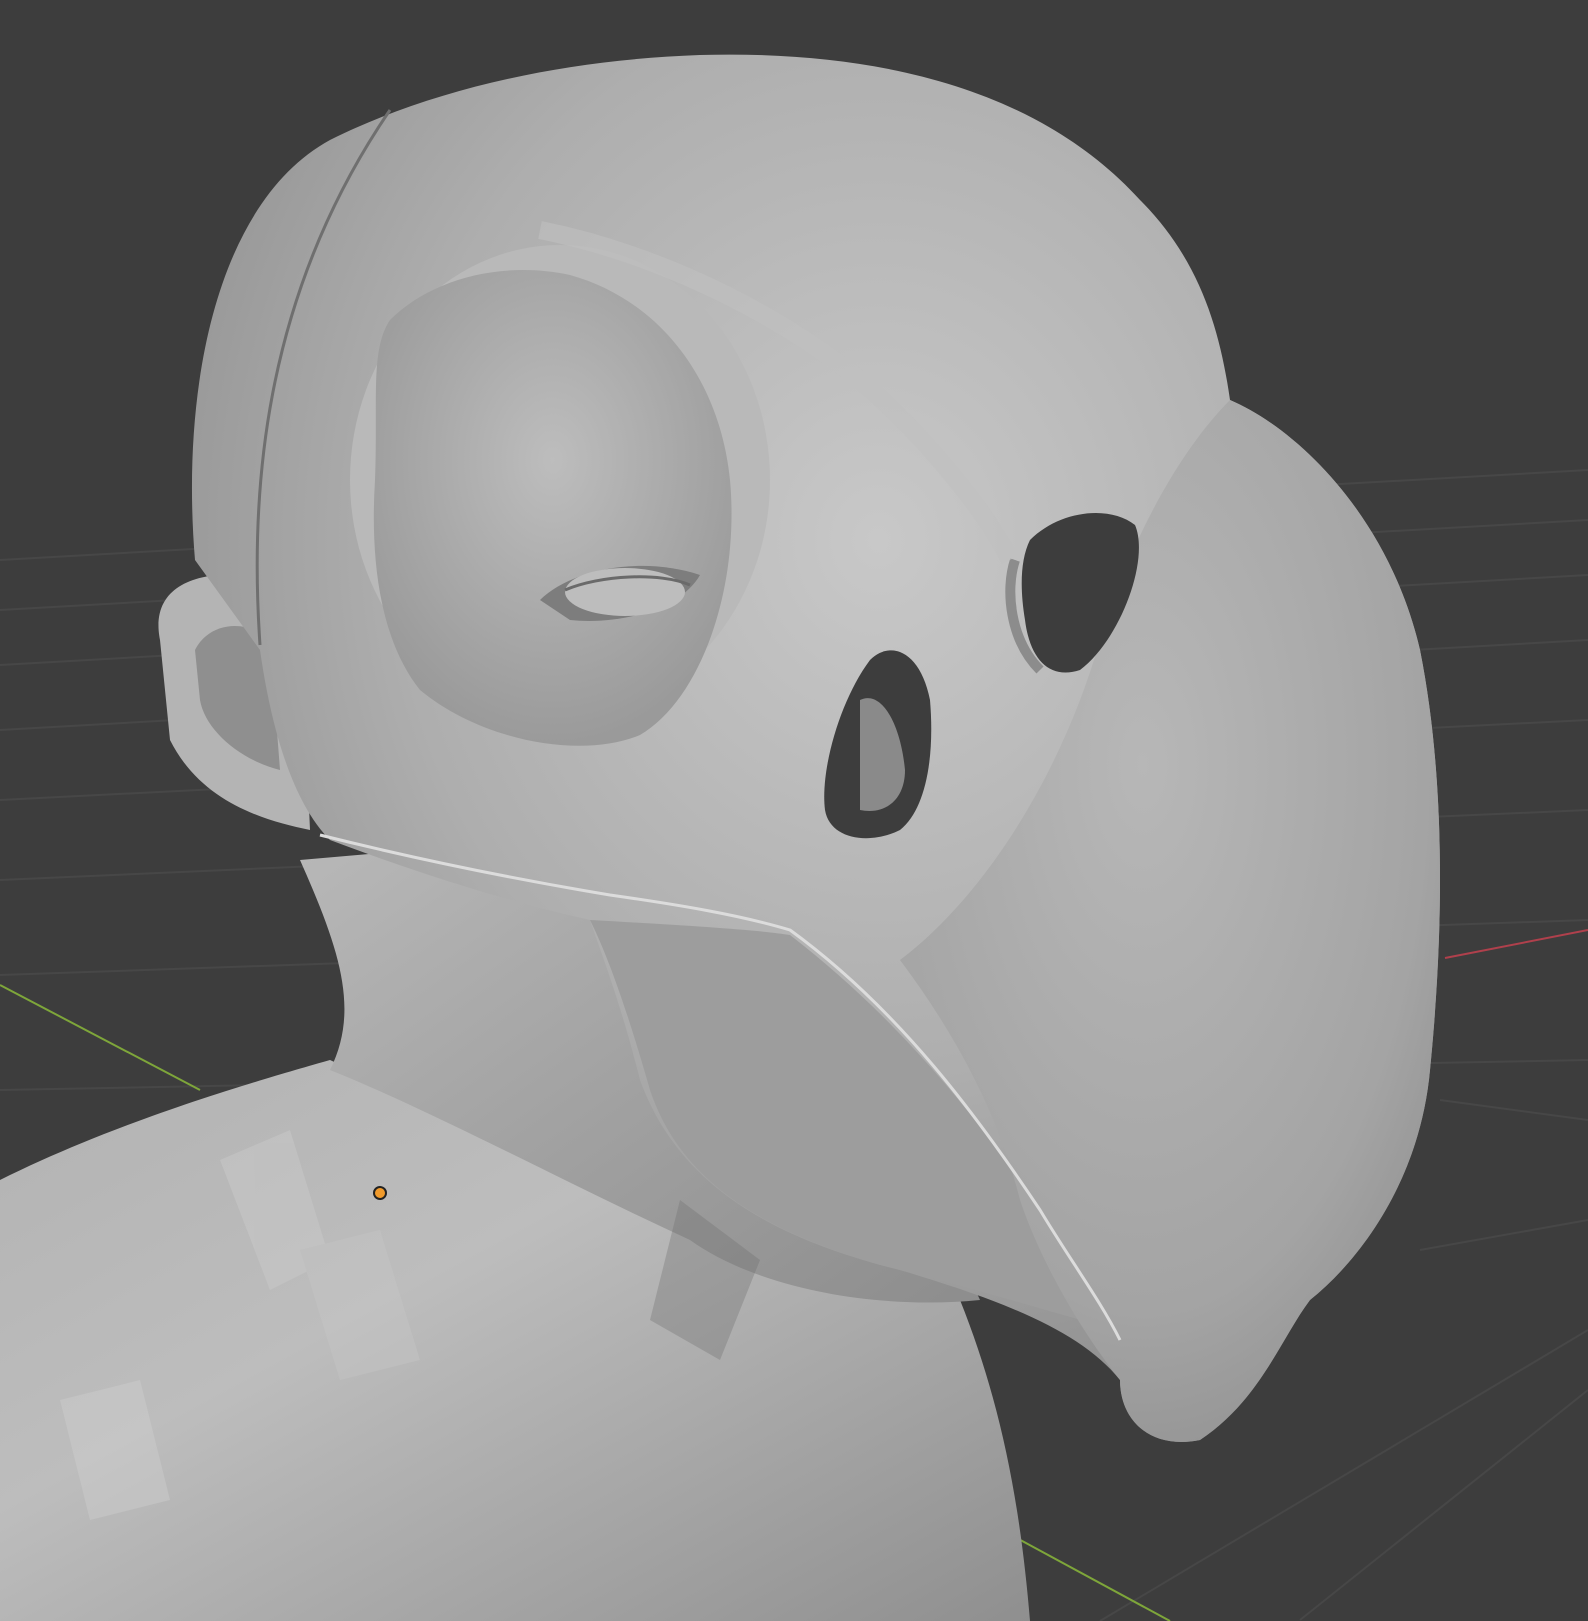  I want to click on object-origin-icon, so click(380, 1193).